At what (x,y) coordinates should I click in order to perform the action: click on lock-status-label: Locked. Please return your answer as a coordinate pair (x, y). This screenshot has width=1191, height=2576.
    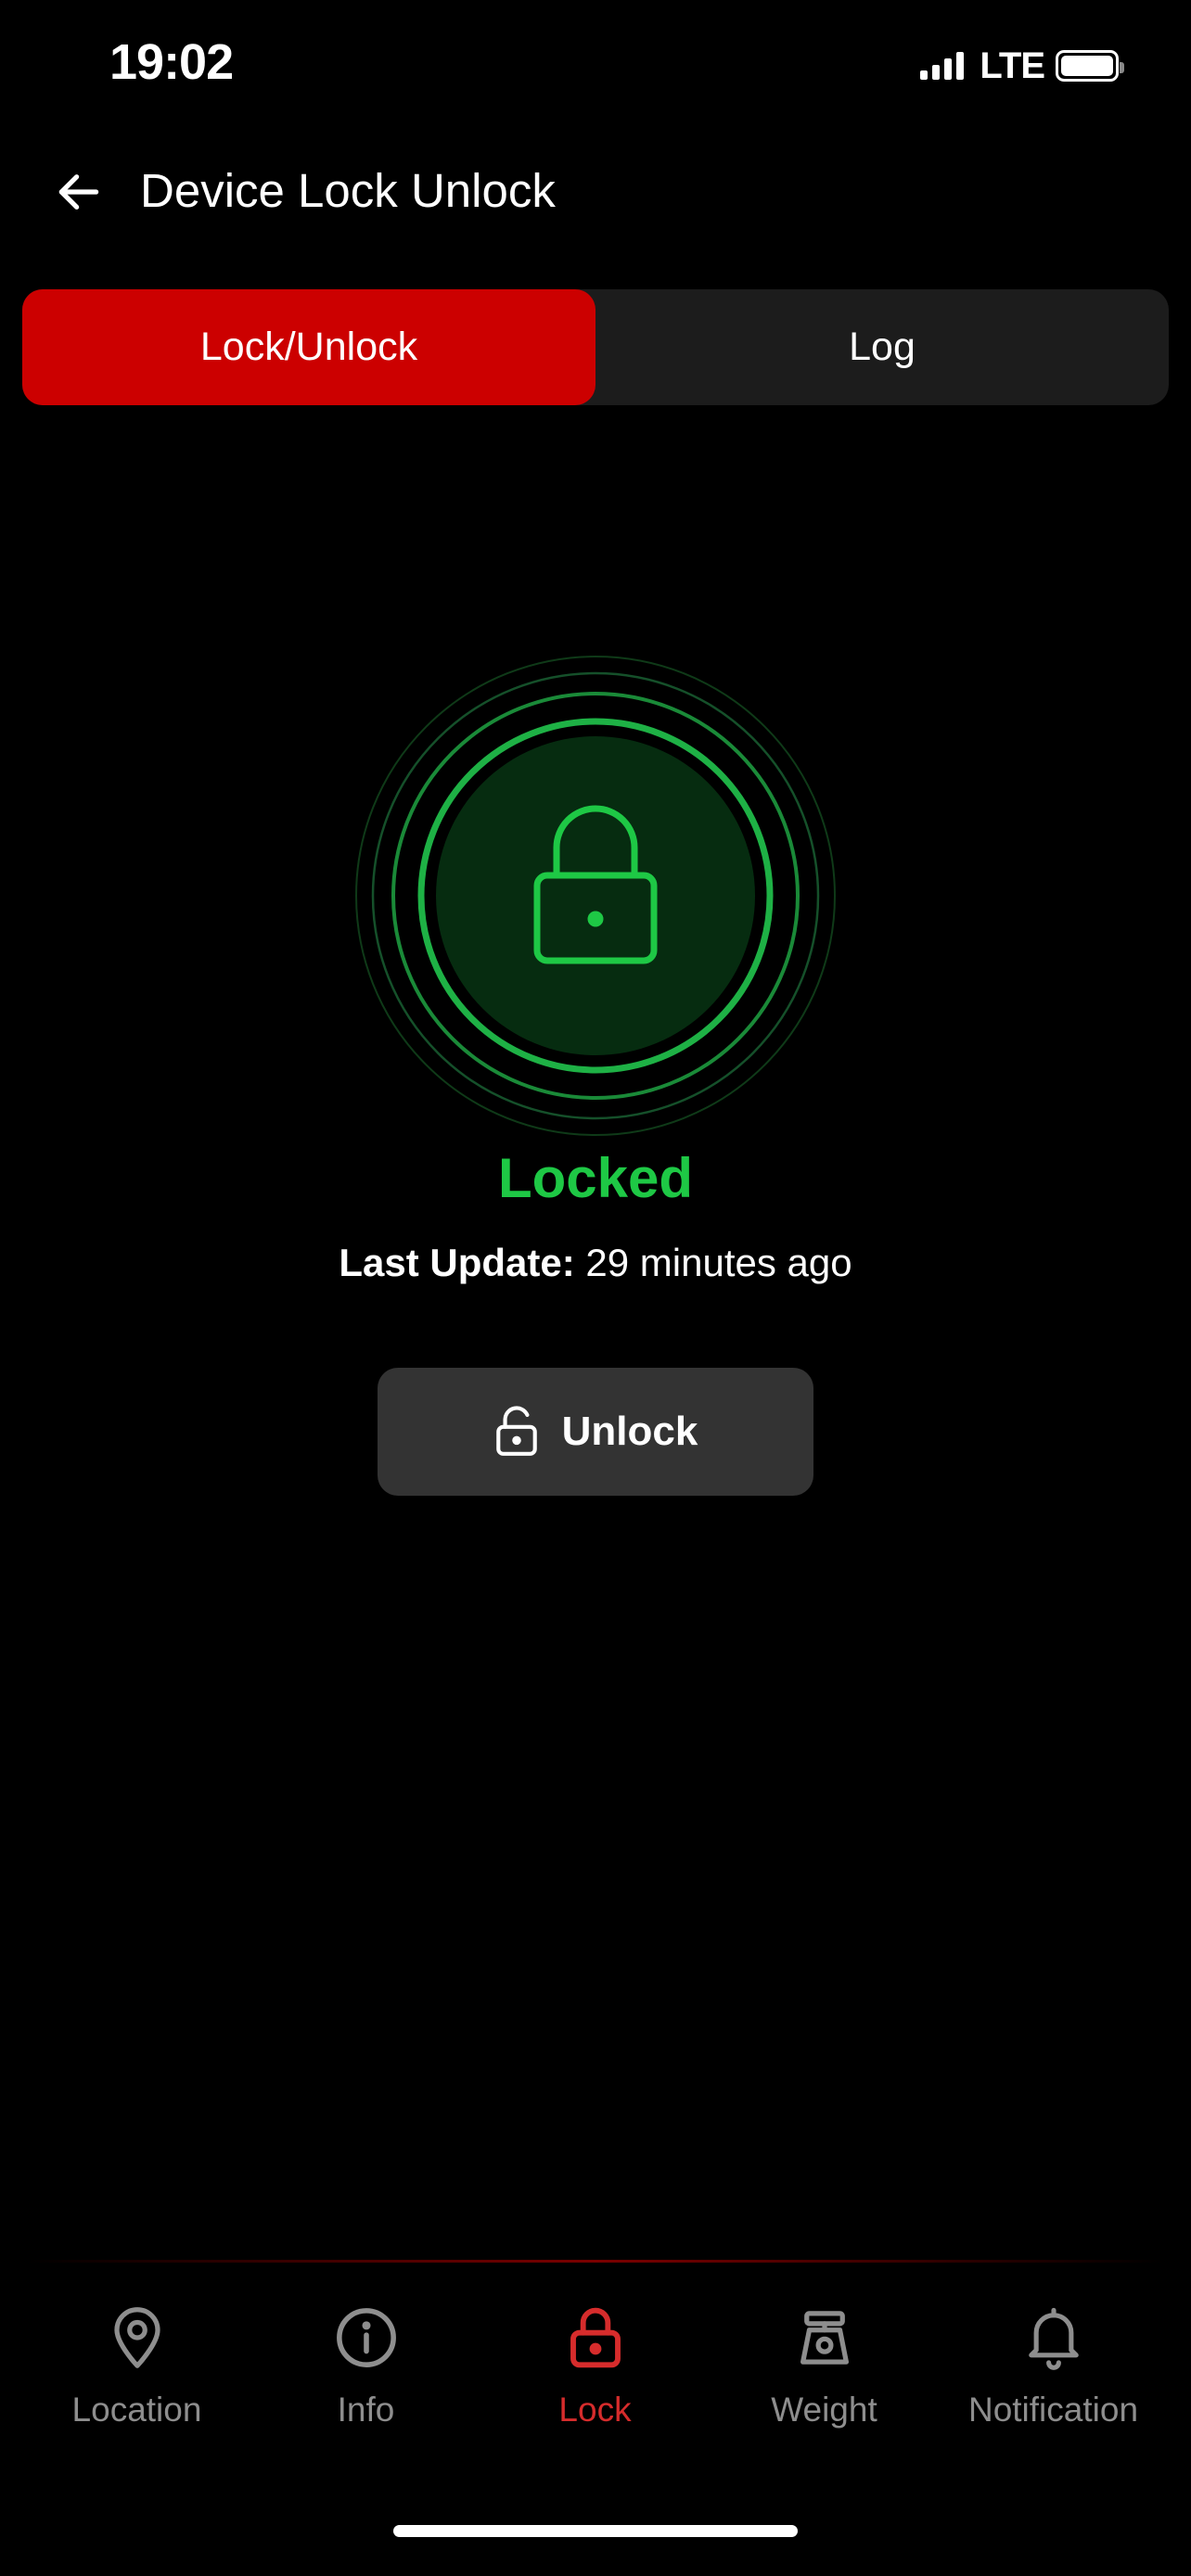
    Looking at the image, I should click on (595, 1178).